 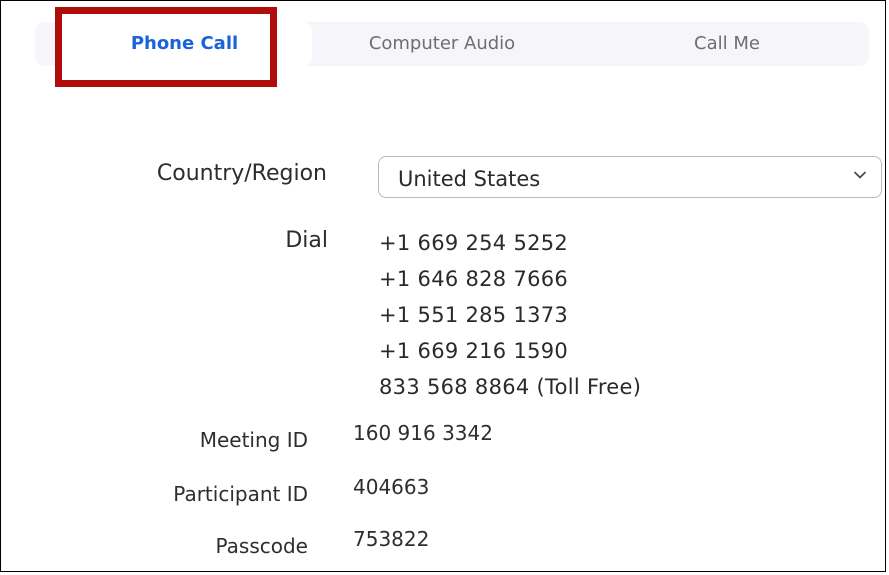 I want to click on tab-call-me: Call Me, so click(x=727, y=44).